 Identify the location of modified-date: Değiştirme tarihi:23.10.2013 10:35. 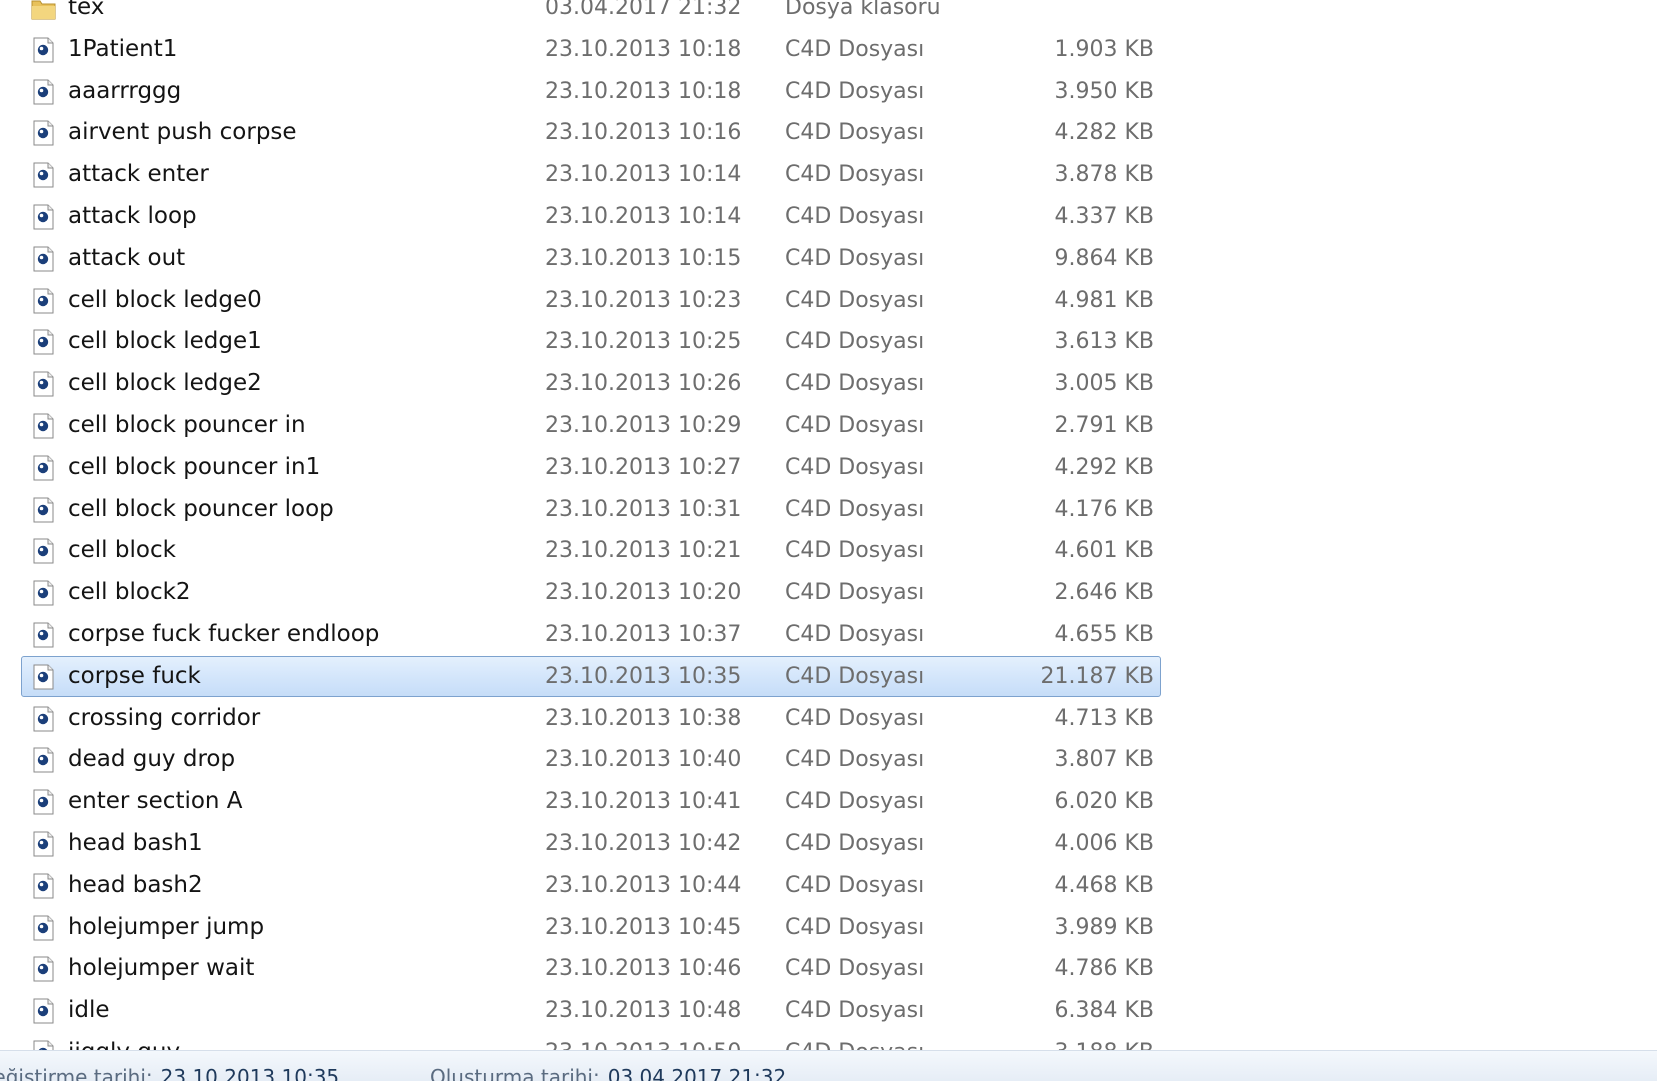
(169, 1073).